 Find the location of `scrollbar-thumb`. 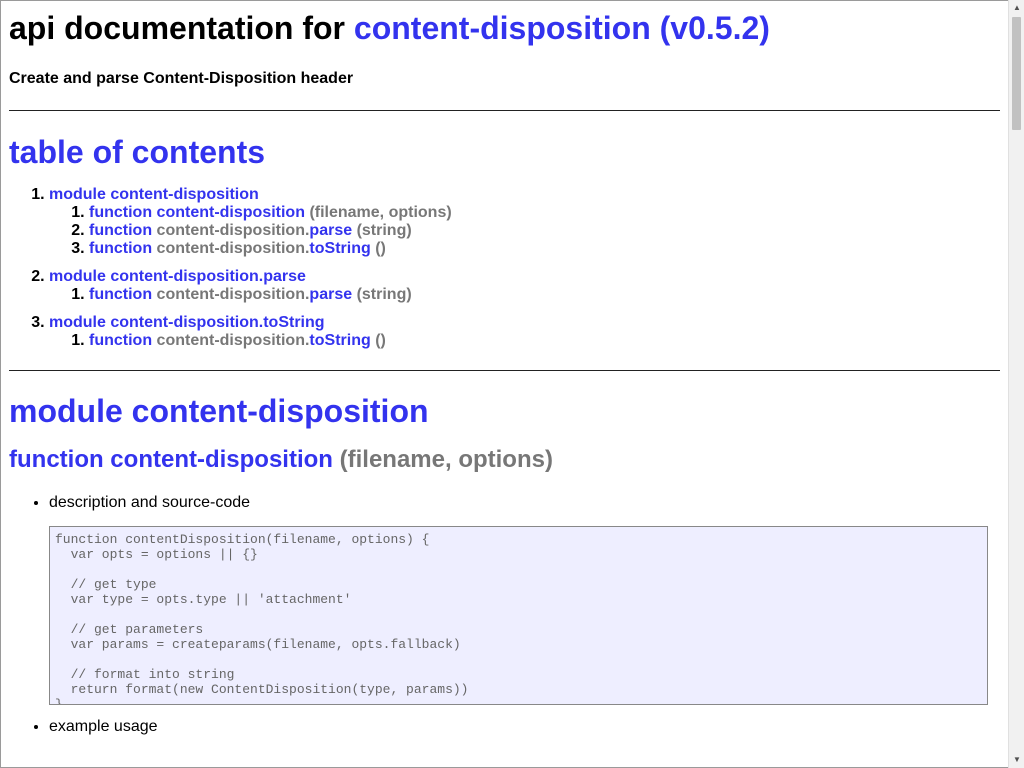

scrollbar-thumb is located at coordinates (1016, 73).